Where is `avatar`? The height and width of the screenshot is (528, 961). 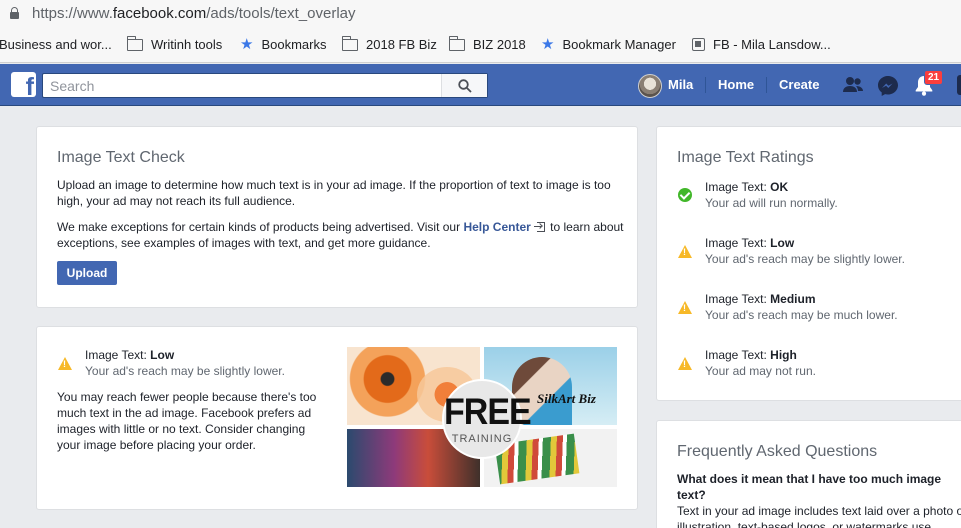
avatar is located at coordinates (650, 86).